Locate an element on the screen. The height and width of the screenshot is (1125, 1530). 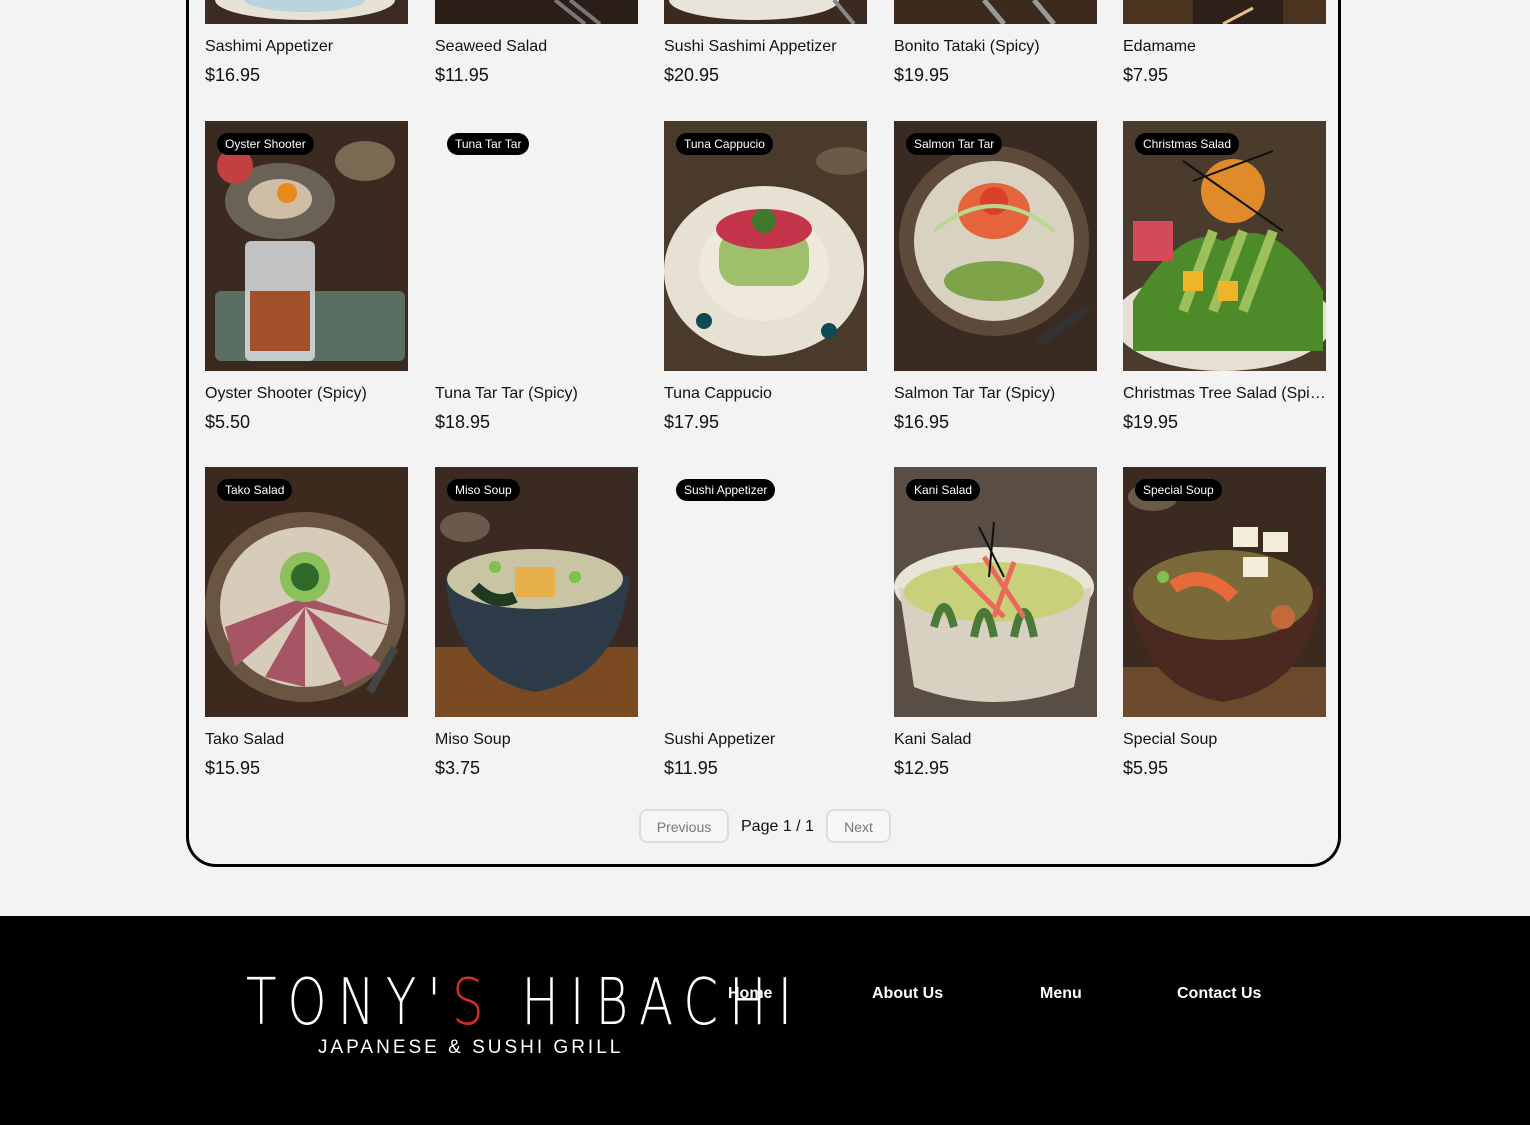
logo-subtitle: JAPANESE & SUSHI GRILL is located at coordinates (471, 1047).